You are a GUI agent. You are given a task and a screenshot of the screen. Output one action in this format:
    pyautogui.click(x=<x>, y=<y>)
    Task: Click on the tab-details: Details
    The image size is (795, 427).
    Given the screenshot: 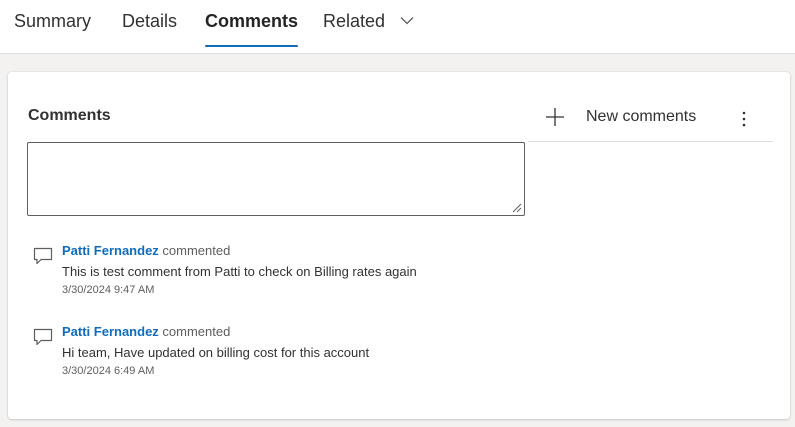 What is the action you would take?
    pyautogui.click(x=149, y=28)
    